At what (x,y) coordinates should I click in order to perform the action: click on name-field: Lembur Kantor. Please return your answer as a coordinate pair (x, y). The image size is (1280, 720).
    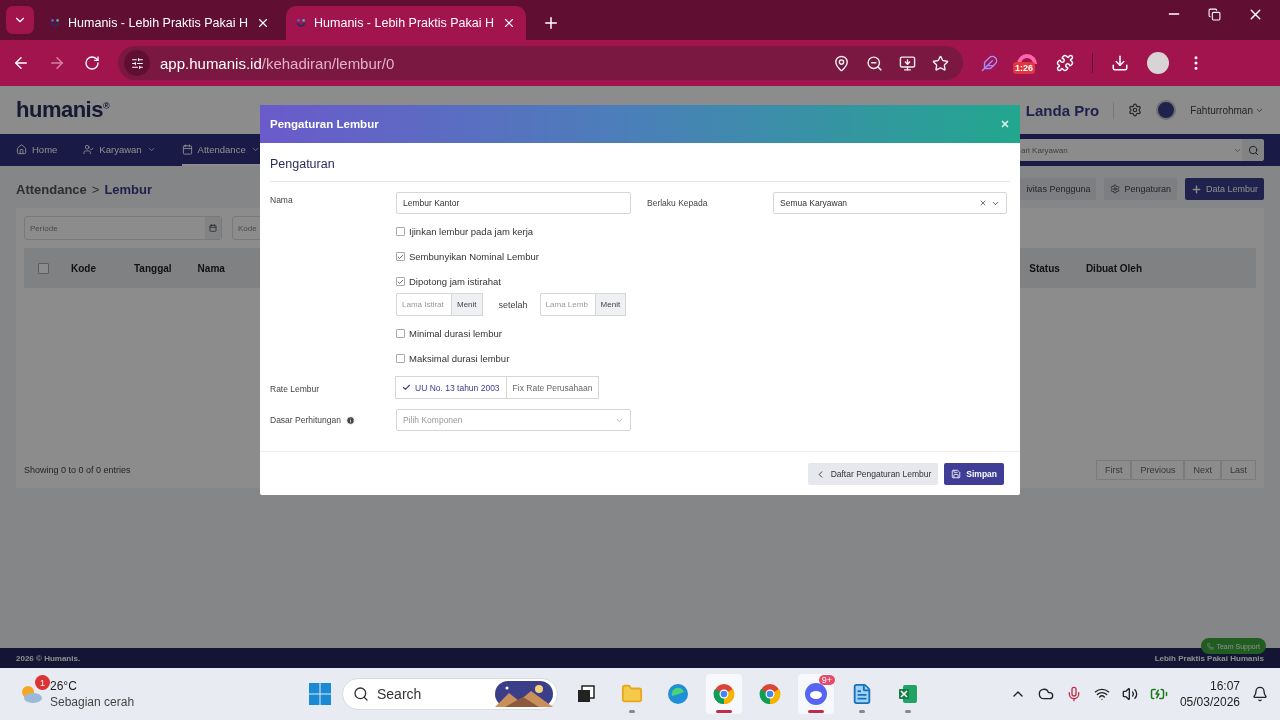
    Looking at the image, I should click on (513, 203).